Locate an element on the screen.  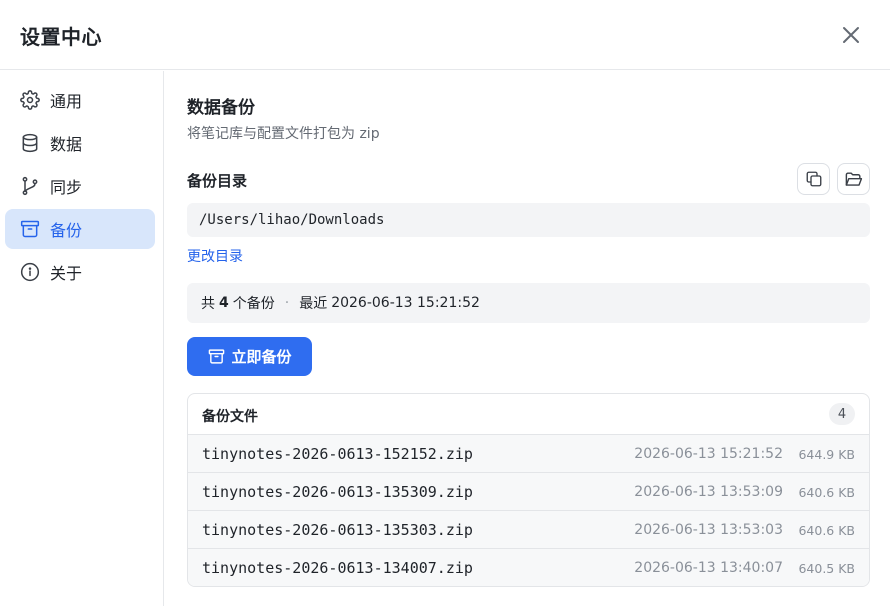
file-name: tinynotes-2026-0613-134007.zip is located at coordinates (337, 568).